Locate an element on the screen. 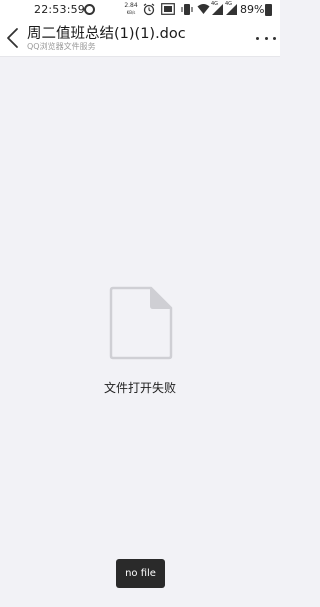 This screenshot has width=320, height=607. net-speed: 2.84 KB/s is located at coordinates (131, 9).